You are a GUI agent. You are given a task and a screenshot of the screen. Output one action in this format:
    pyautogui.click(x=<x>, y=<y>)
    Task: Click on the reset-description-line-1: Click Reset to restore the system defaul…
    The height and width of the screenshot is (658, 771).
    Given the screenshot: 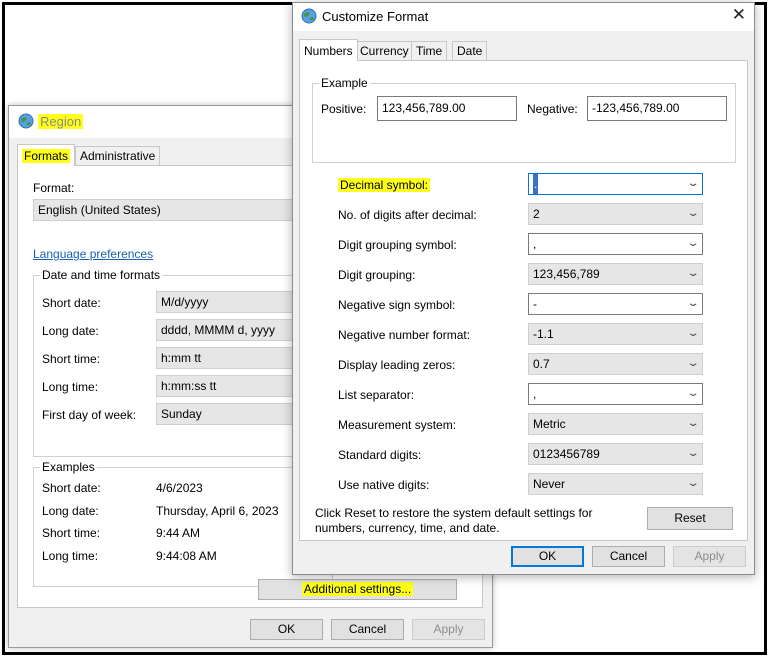 What is the action you would take?
    pyautogui.click(x=454, y=513)
    